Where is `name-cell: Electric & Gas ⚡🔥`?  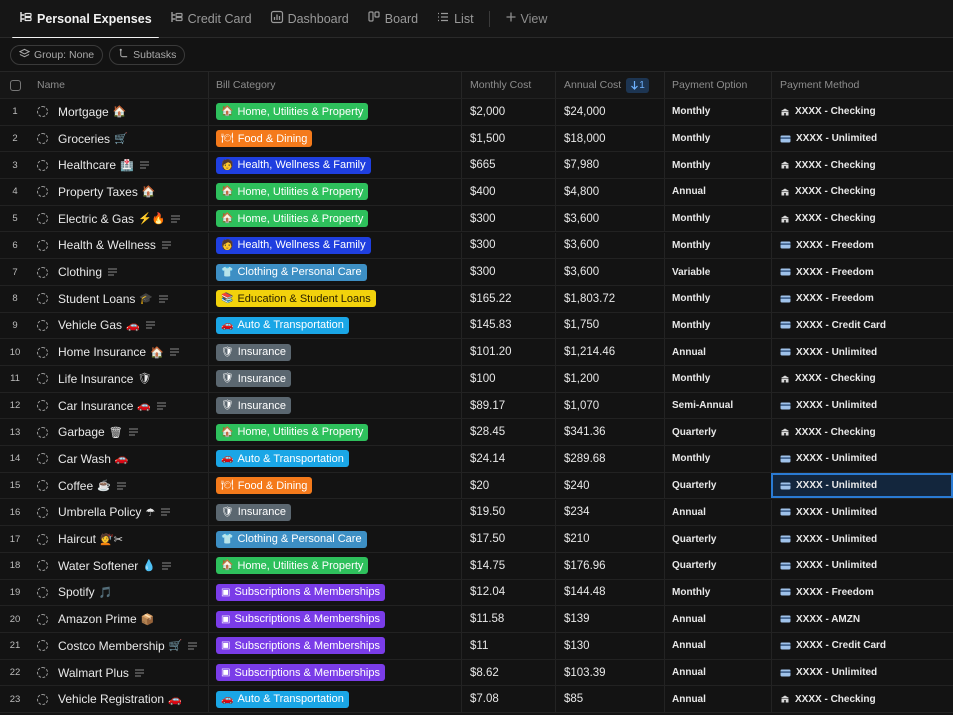 name-cell: Electric & Gas ⚡🔥 is located at coordinates (119, 219).